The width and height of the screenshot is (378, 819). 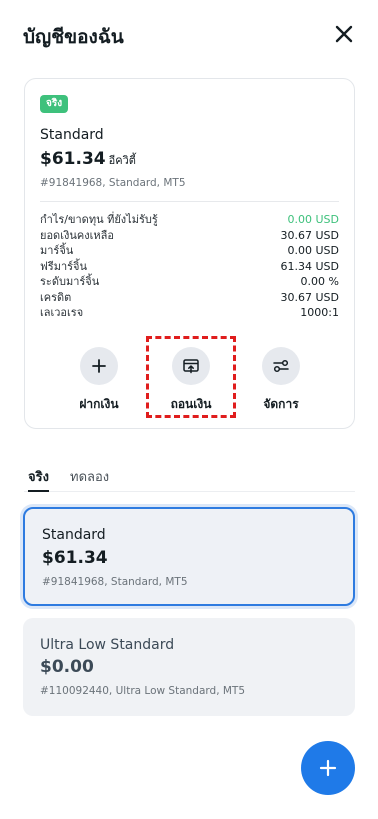 What do you see at coordinates (62, 312) in the screenshot?
I see `stat-label: เลเวอเรจ` at bounding box center [62, 312].